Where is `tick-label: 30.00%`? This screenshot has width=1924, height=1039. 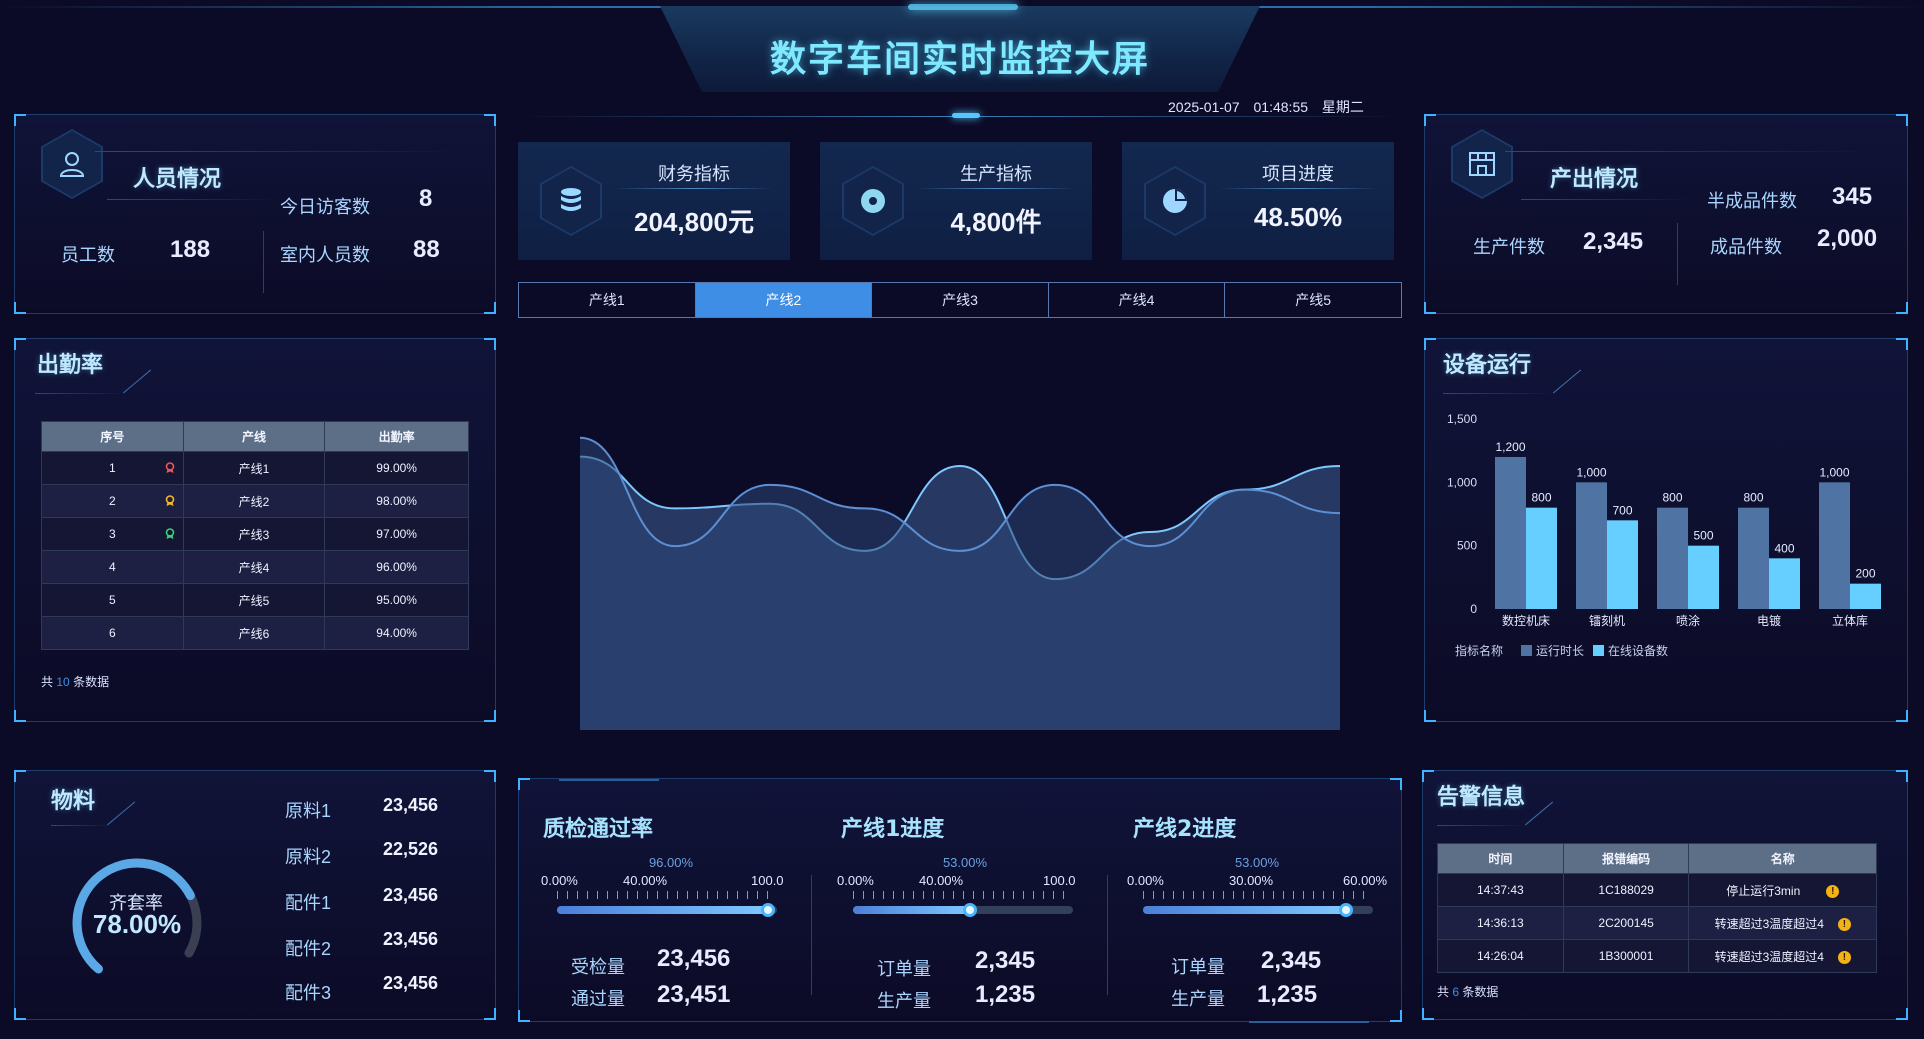
tick-label: 30.00% is located at coordinates (1251, 880).